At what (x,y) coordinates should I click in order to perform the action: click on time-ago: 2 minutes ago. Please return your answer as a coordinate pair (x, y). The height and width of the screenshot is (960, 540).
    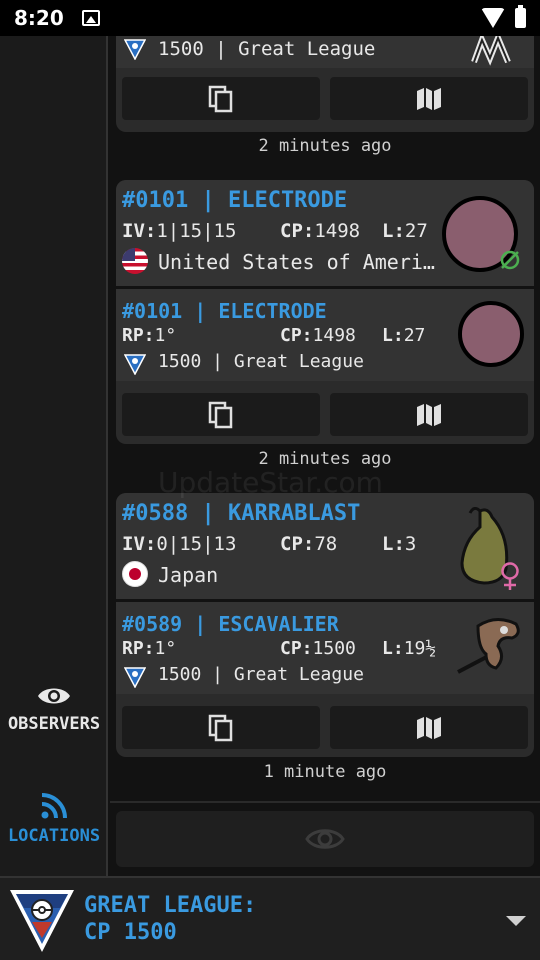
    Looking at the image, I should click on (325, 146).